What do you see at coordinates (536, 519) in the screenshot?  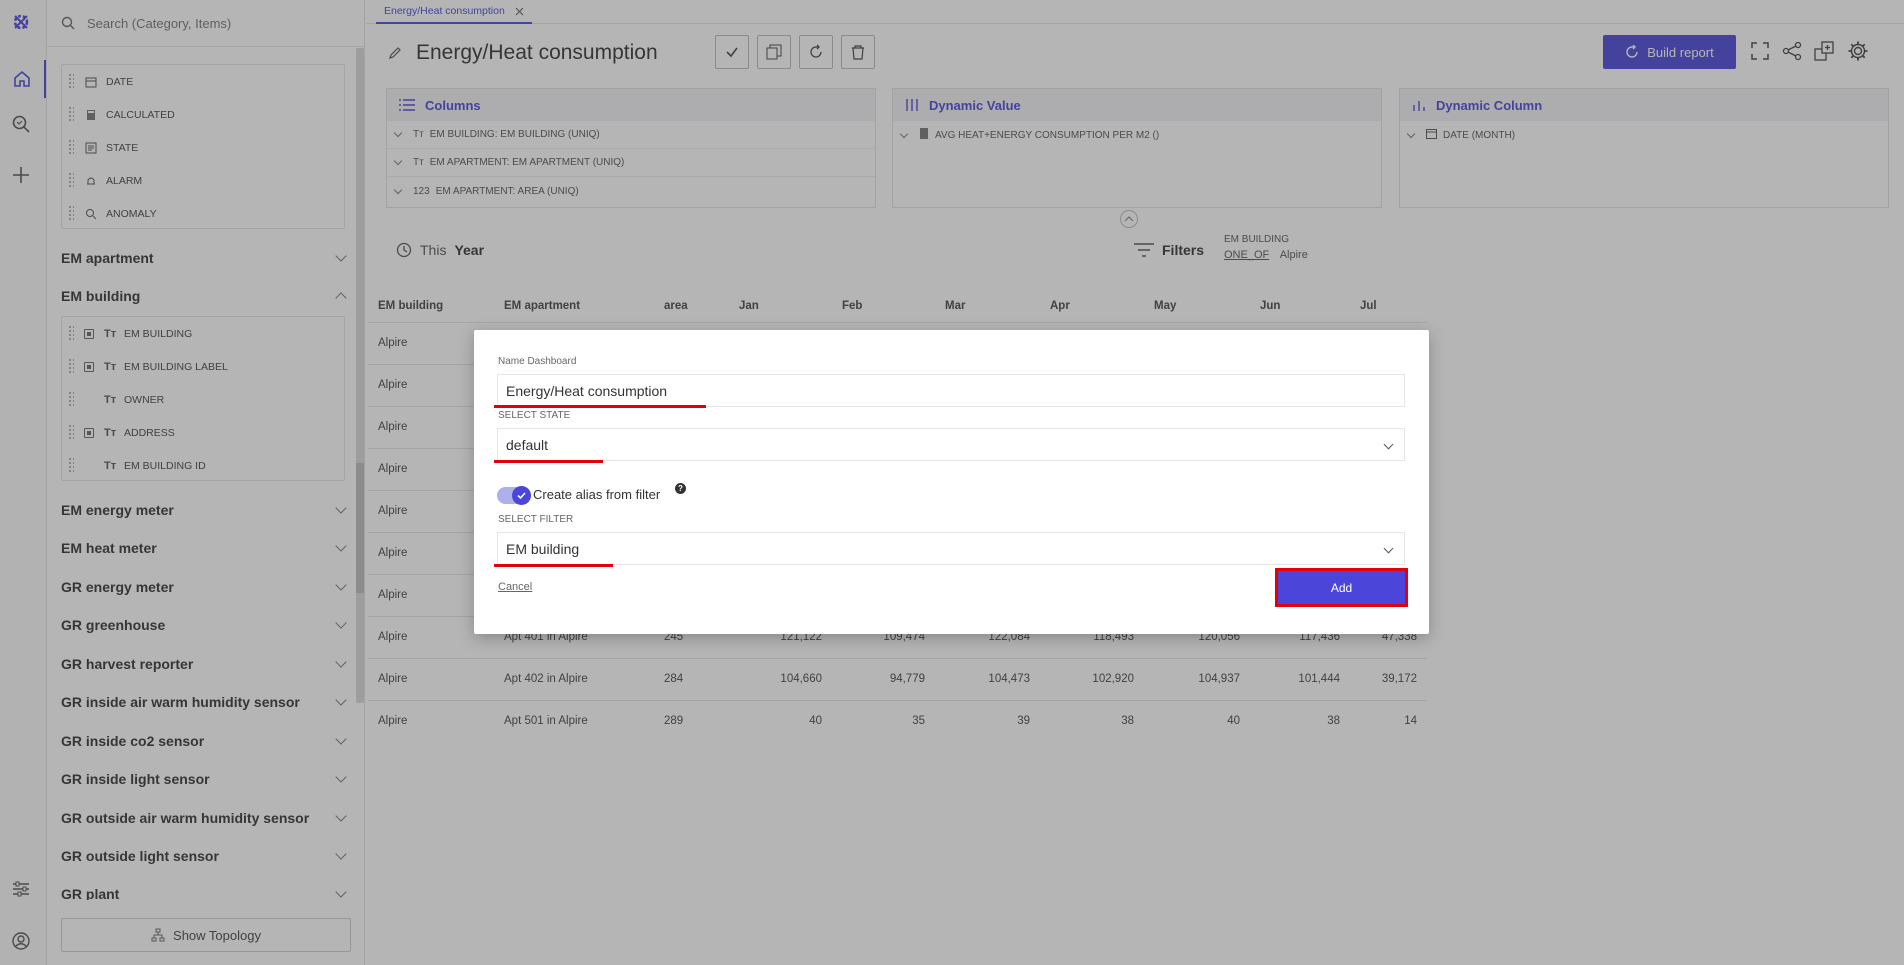 I see `select-filter-label: SELECT FILTER` at bounding box center [536, 519].